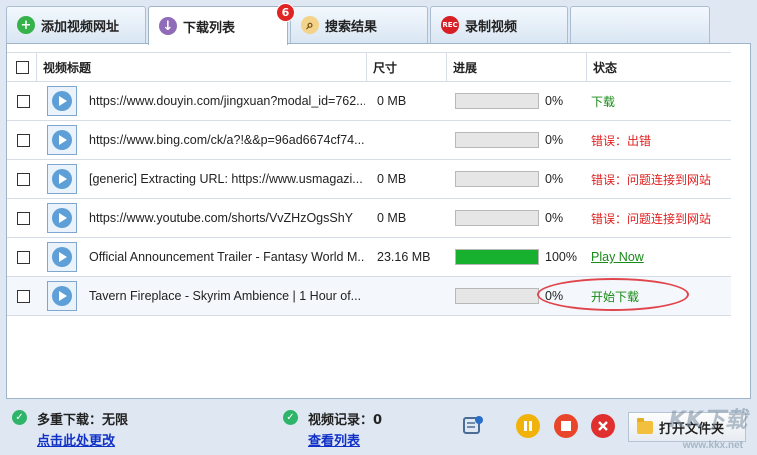 This screenshot has width=757, height=455. Describe the element at coordinates (473, 426) in the screenshot. I see `notes-icon` at that location.